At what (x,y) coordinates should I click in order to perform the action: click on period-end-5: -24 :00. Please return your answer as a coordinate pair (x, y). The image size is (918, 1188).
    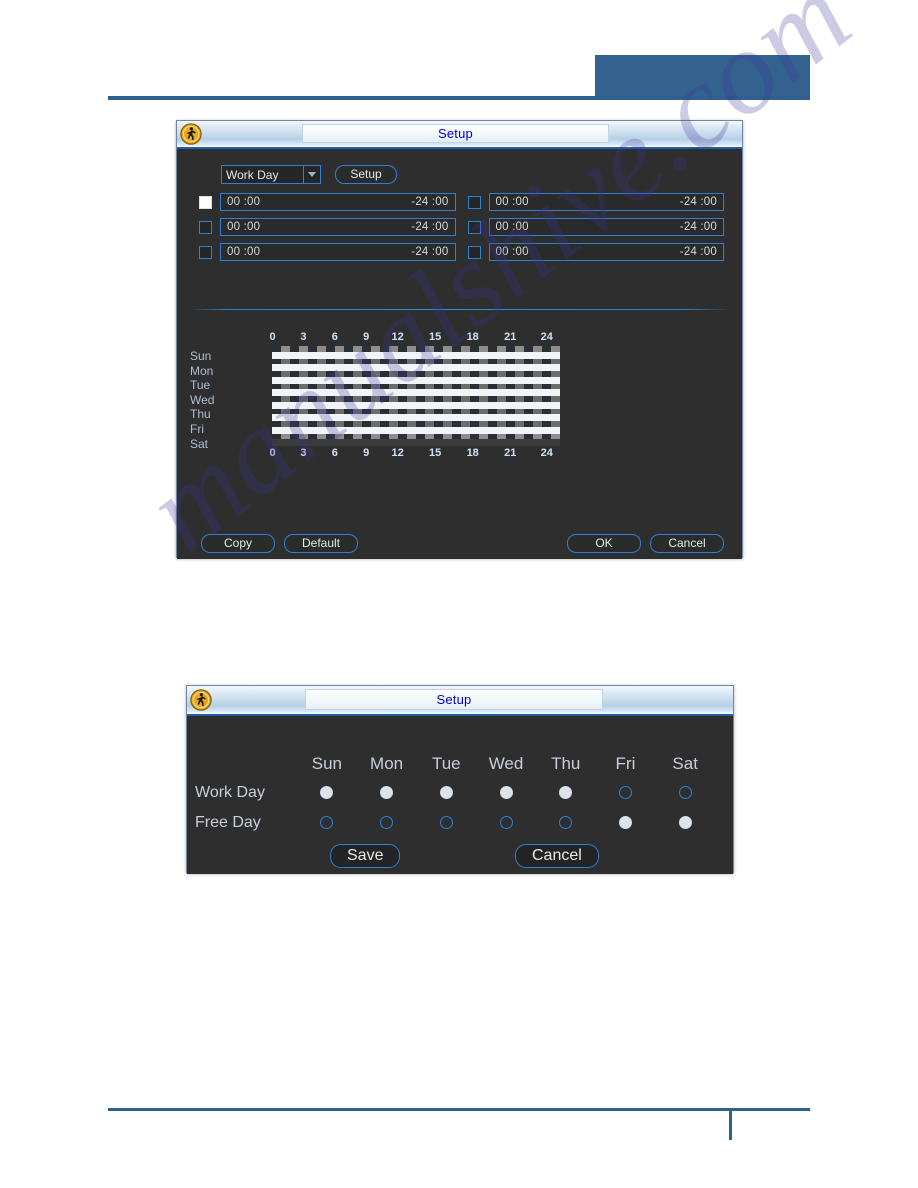
    Looking at the image, I should click on (430, 252).